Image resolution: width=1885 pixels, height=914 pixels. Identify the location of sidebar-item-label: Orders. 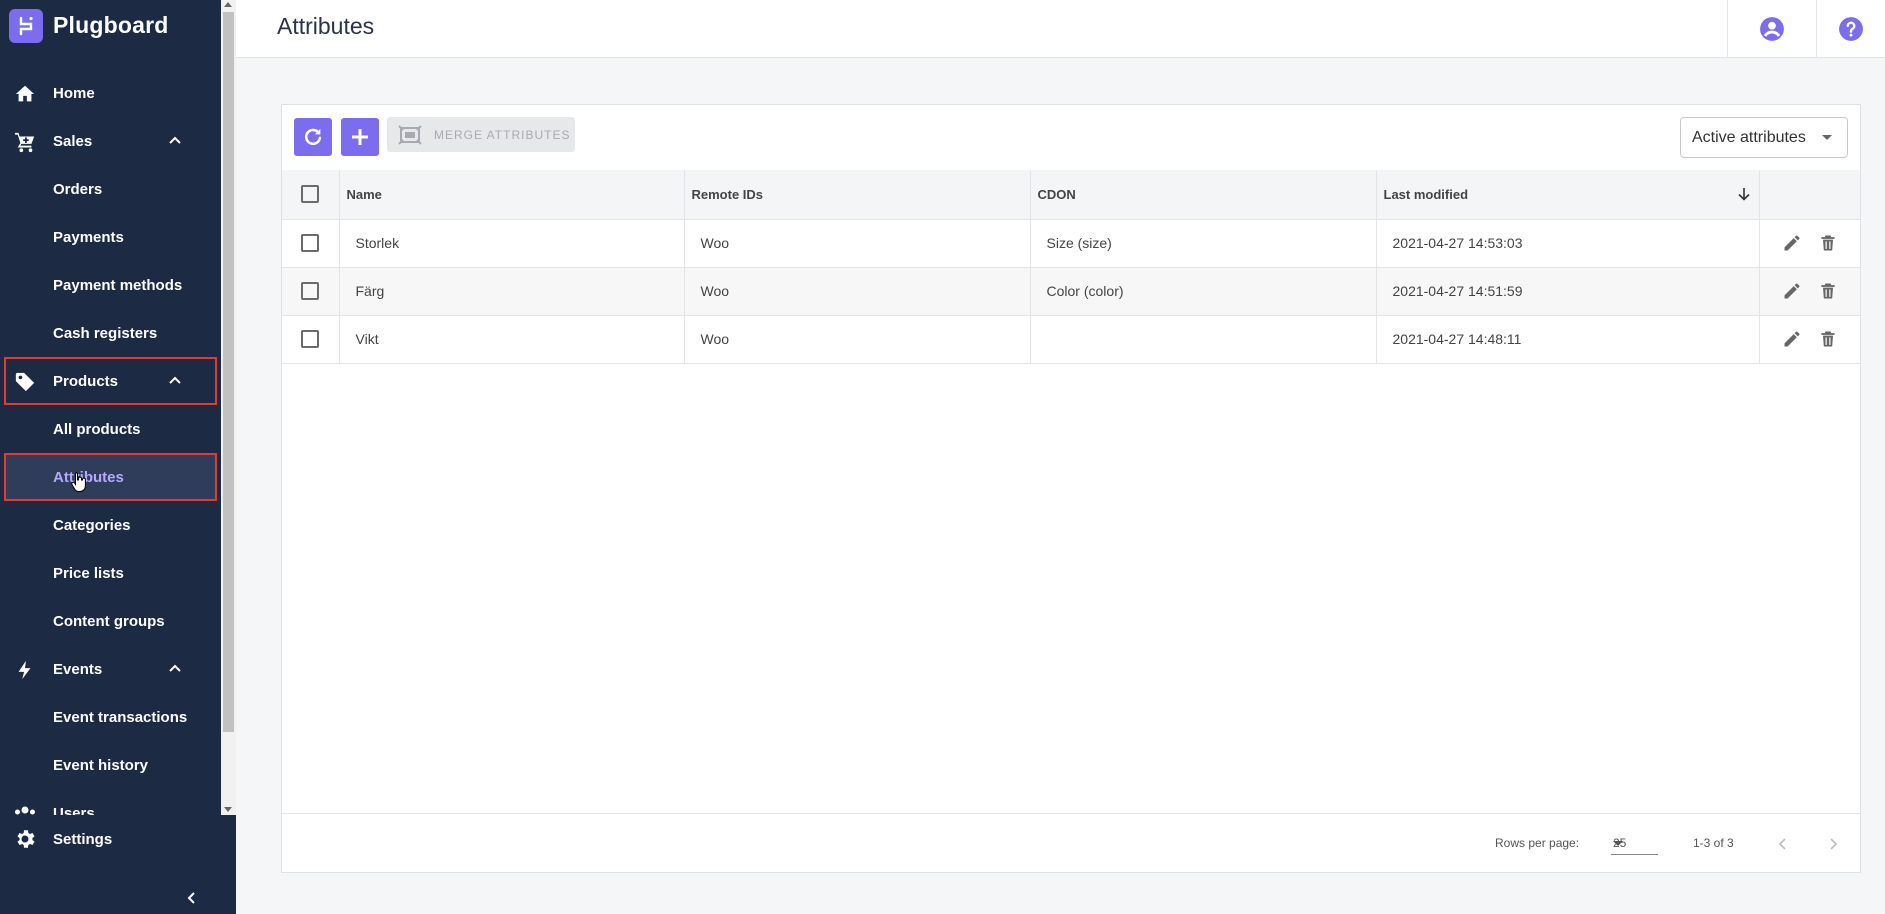
(78, 189).